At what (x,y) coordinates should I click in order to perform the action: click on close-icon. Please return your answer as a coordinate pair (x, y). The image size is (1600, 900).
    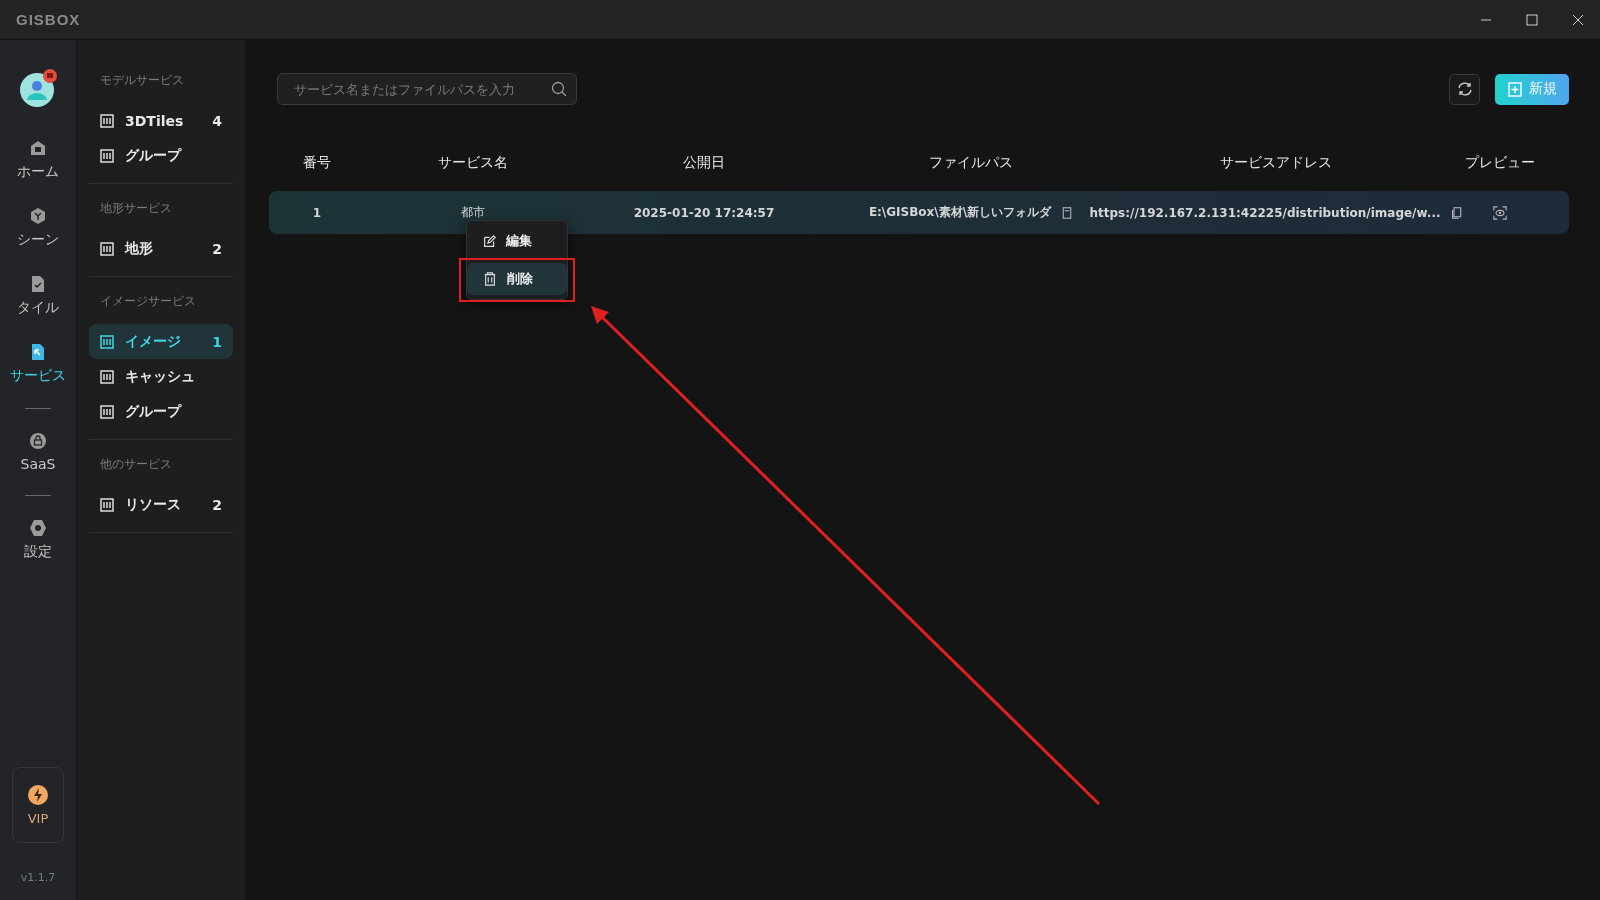
    Looking at the image, I should click on (1578, 19).